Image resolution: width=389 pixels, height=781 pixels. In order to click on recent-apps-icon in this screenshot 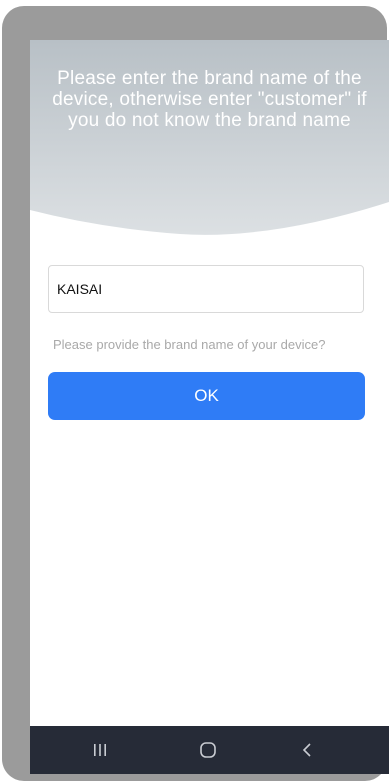, I will do `click(100, 750)`.